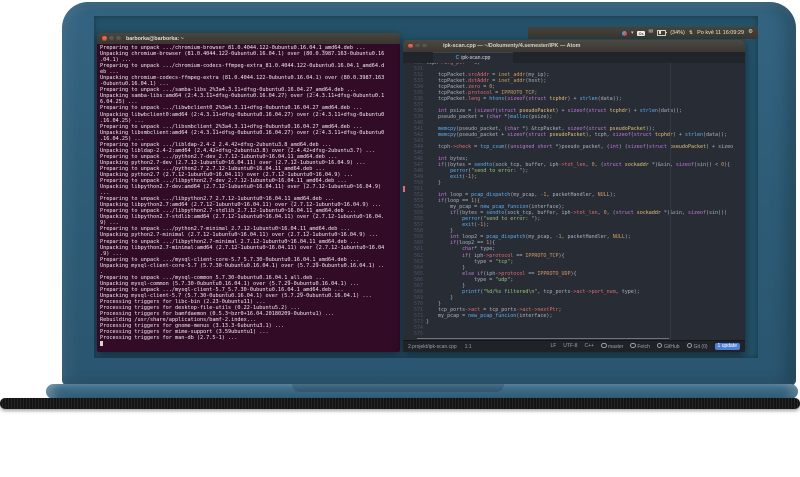  Describe the element at coordinates (424, 46) in the screenshot. I see `atom-maximize-button` at that location.